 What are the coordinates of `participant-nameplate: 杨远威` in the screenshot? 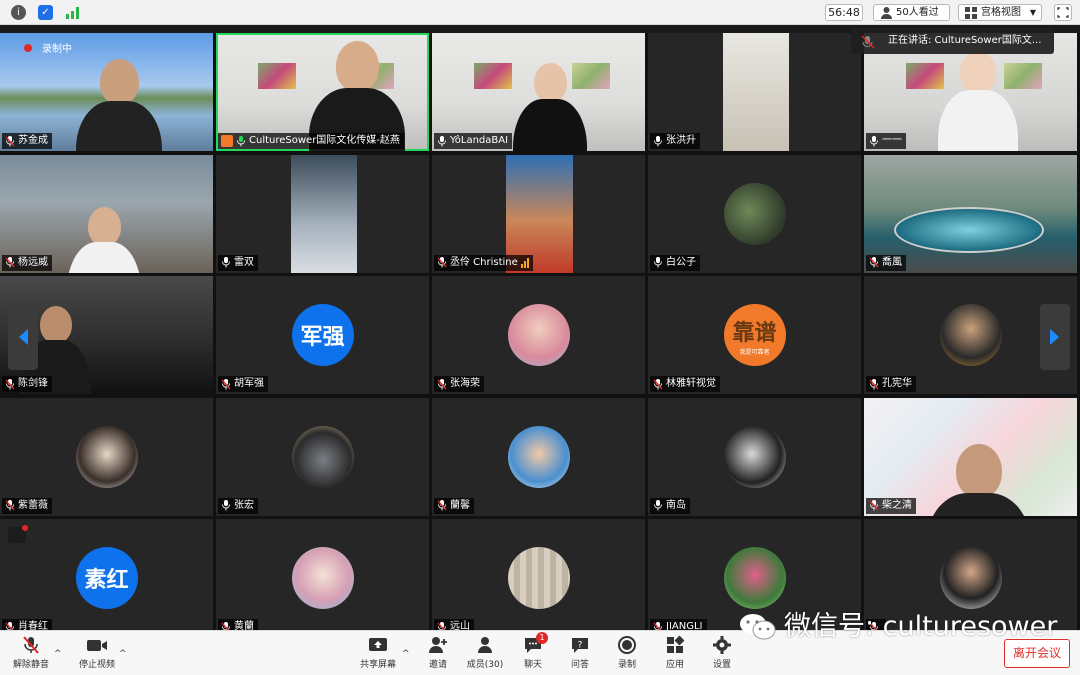 It's located at (27, 262).